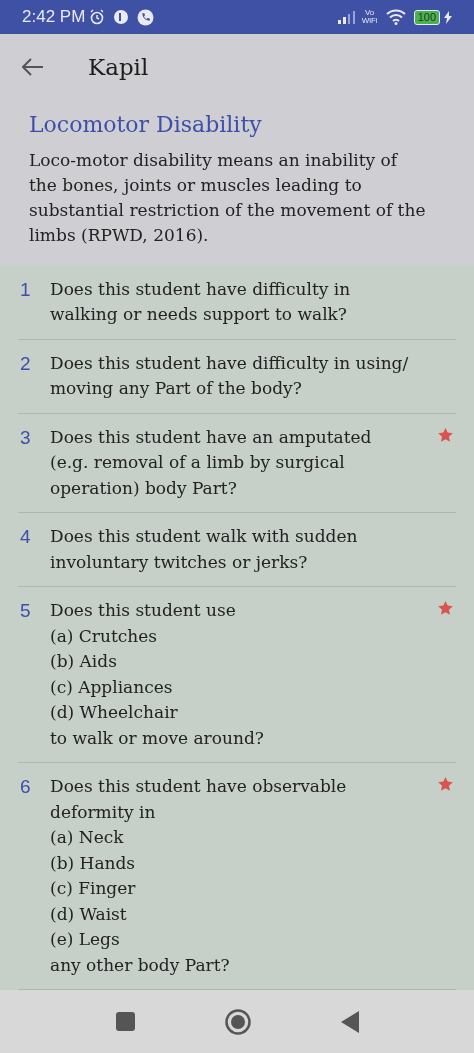  Describe the element at coordinates (54, 17) in the screenshot. I see `status-time: 2:42 PM` at that location.